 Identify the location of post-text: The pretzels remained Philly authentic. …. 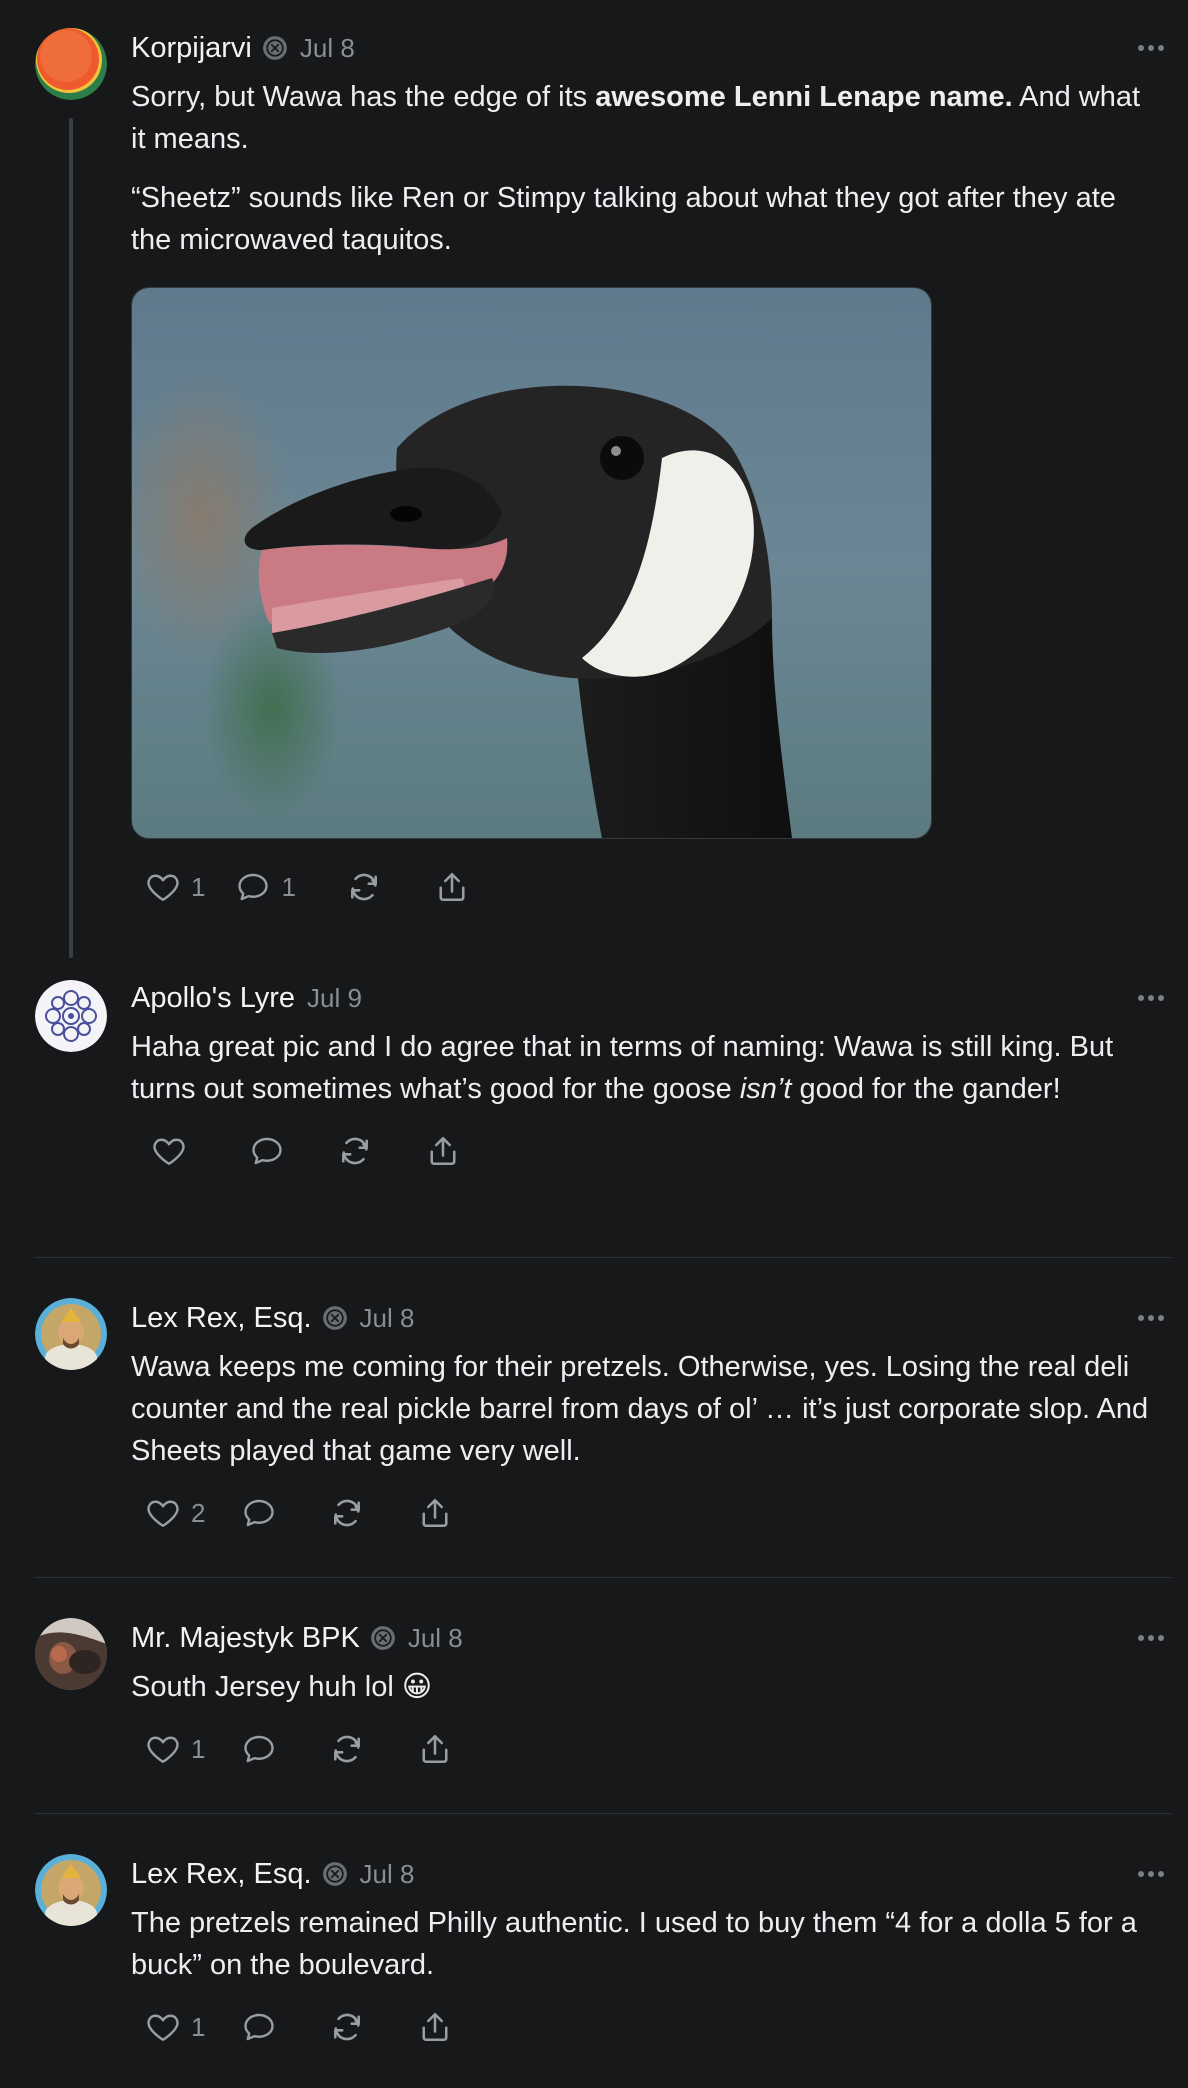
(634, 1944).